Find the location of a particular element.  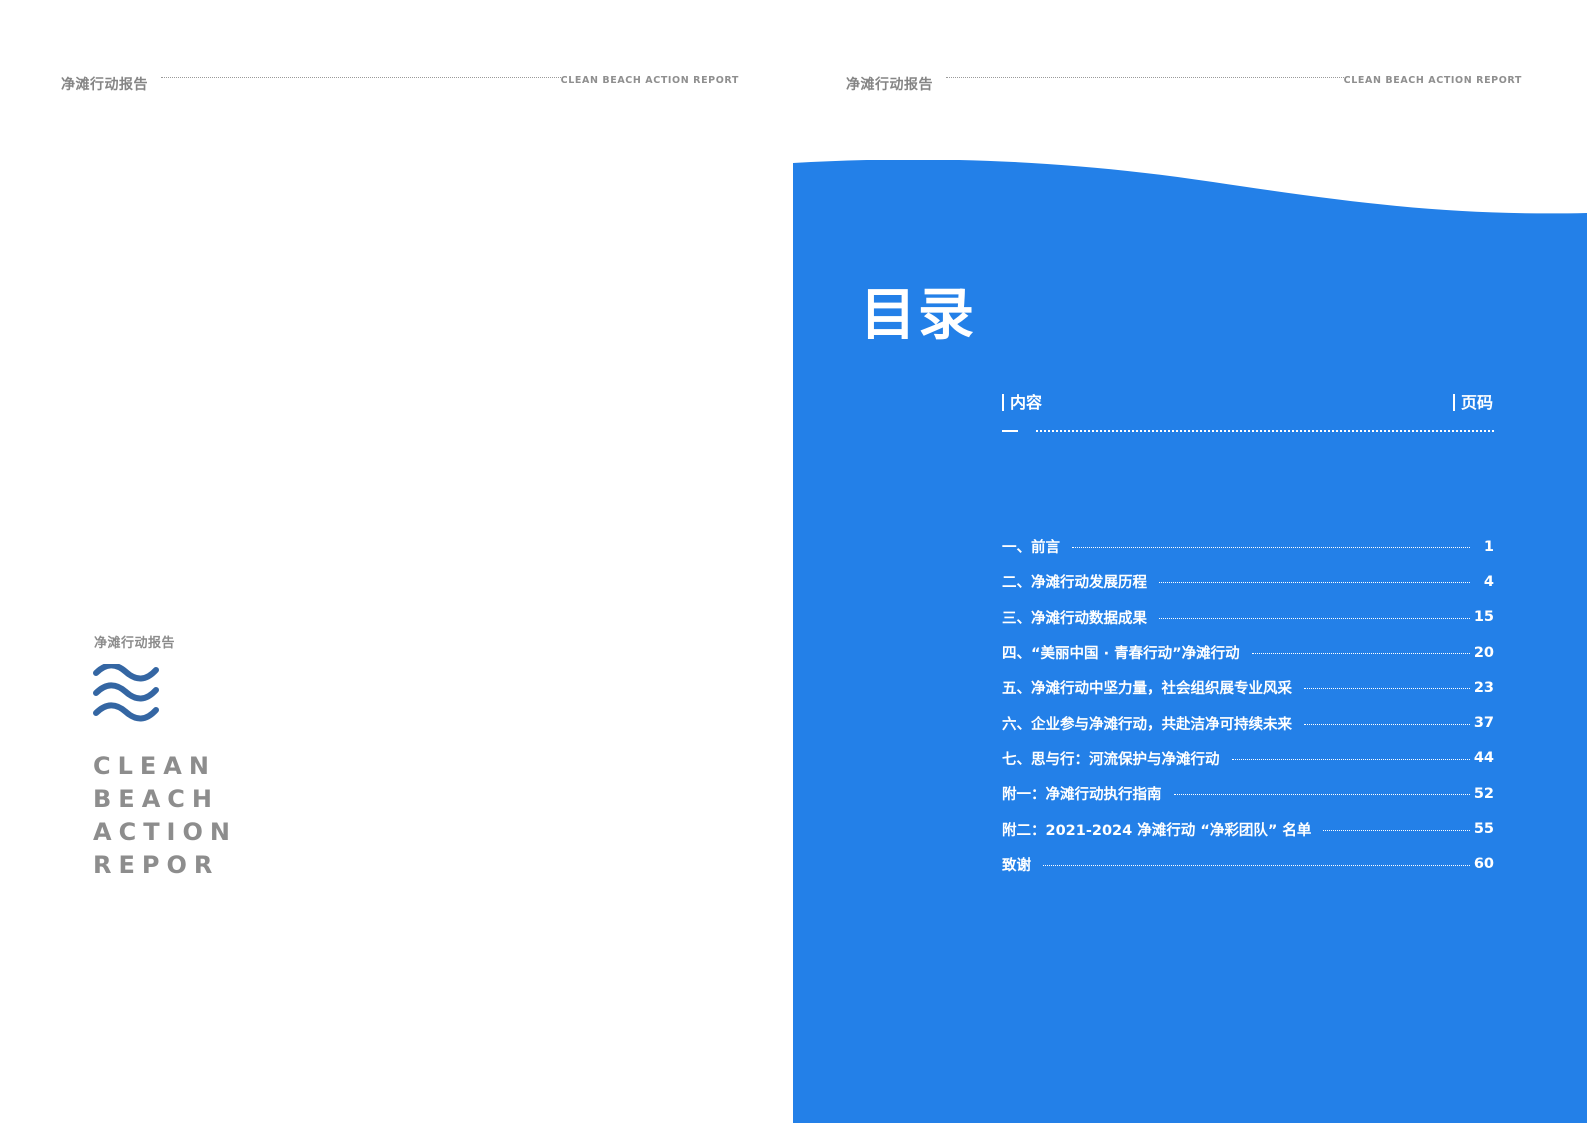

toc-entry-page: 55 is located at coordinates (1483, 829).